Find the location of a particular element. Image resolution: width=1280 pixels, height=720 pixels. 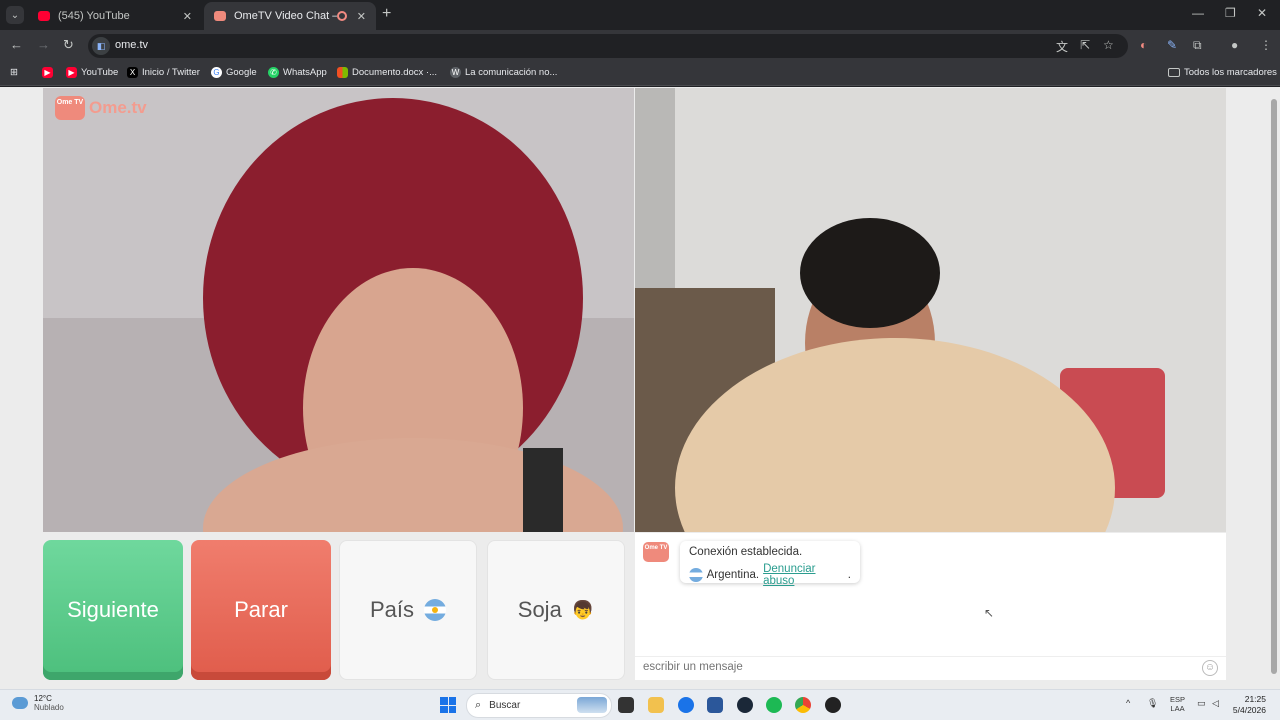

language-indicator: ESP LAA is located at coordinates (1177, 704).